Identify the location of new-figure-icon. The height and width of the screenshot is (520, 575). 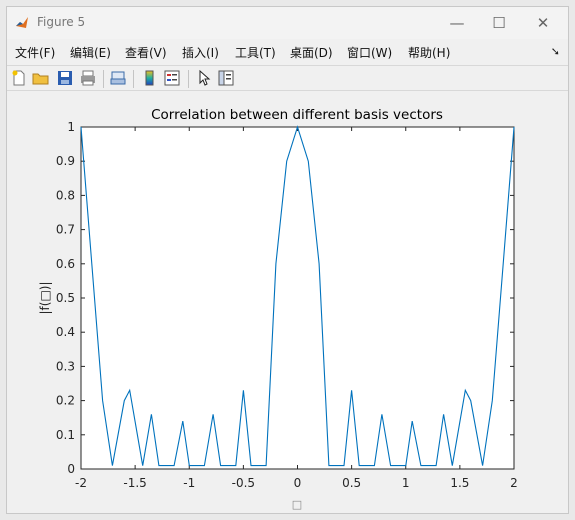
(19, 78).